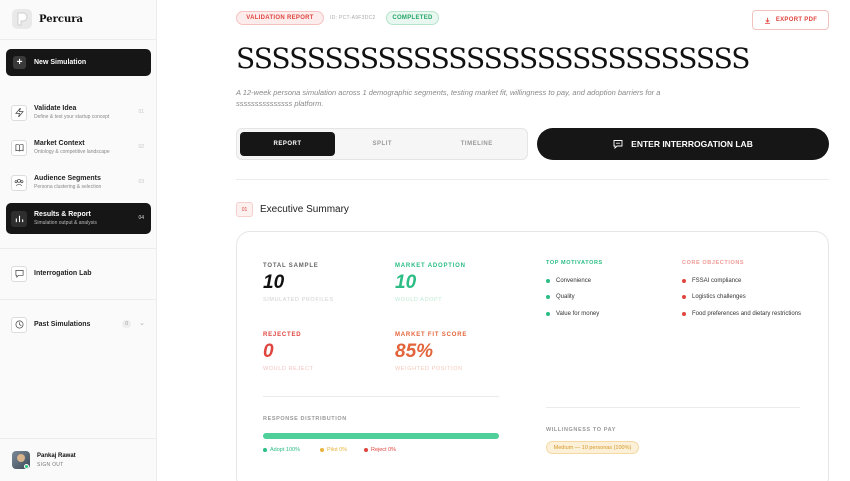 The width and height of the screenshot is (850, 481). What do you see at coordinates (692, 144) in the screenshot?
I see `interrogation-button-label: ENTER INTERROGATION LAB` at bounding box center [692, 144].